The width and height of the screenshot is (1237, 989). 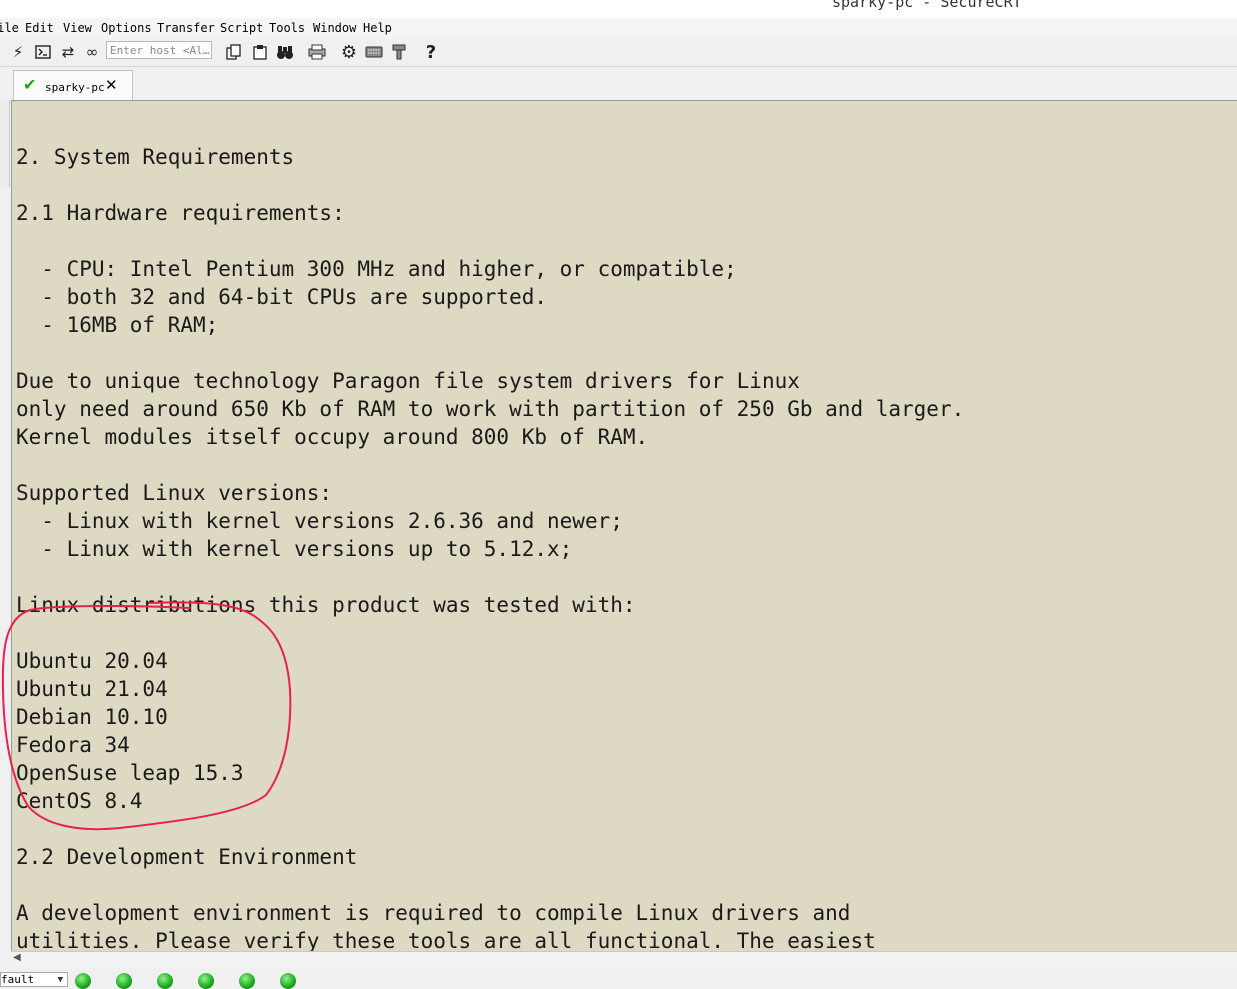 What do you see at coordinates (241, 28) in the screenshot?
I see `menu-script: Script` at bounding box center [241, 28].